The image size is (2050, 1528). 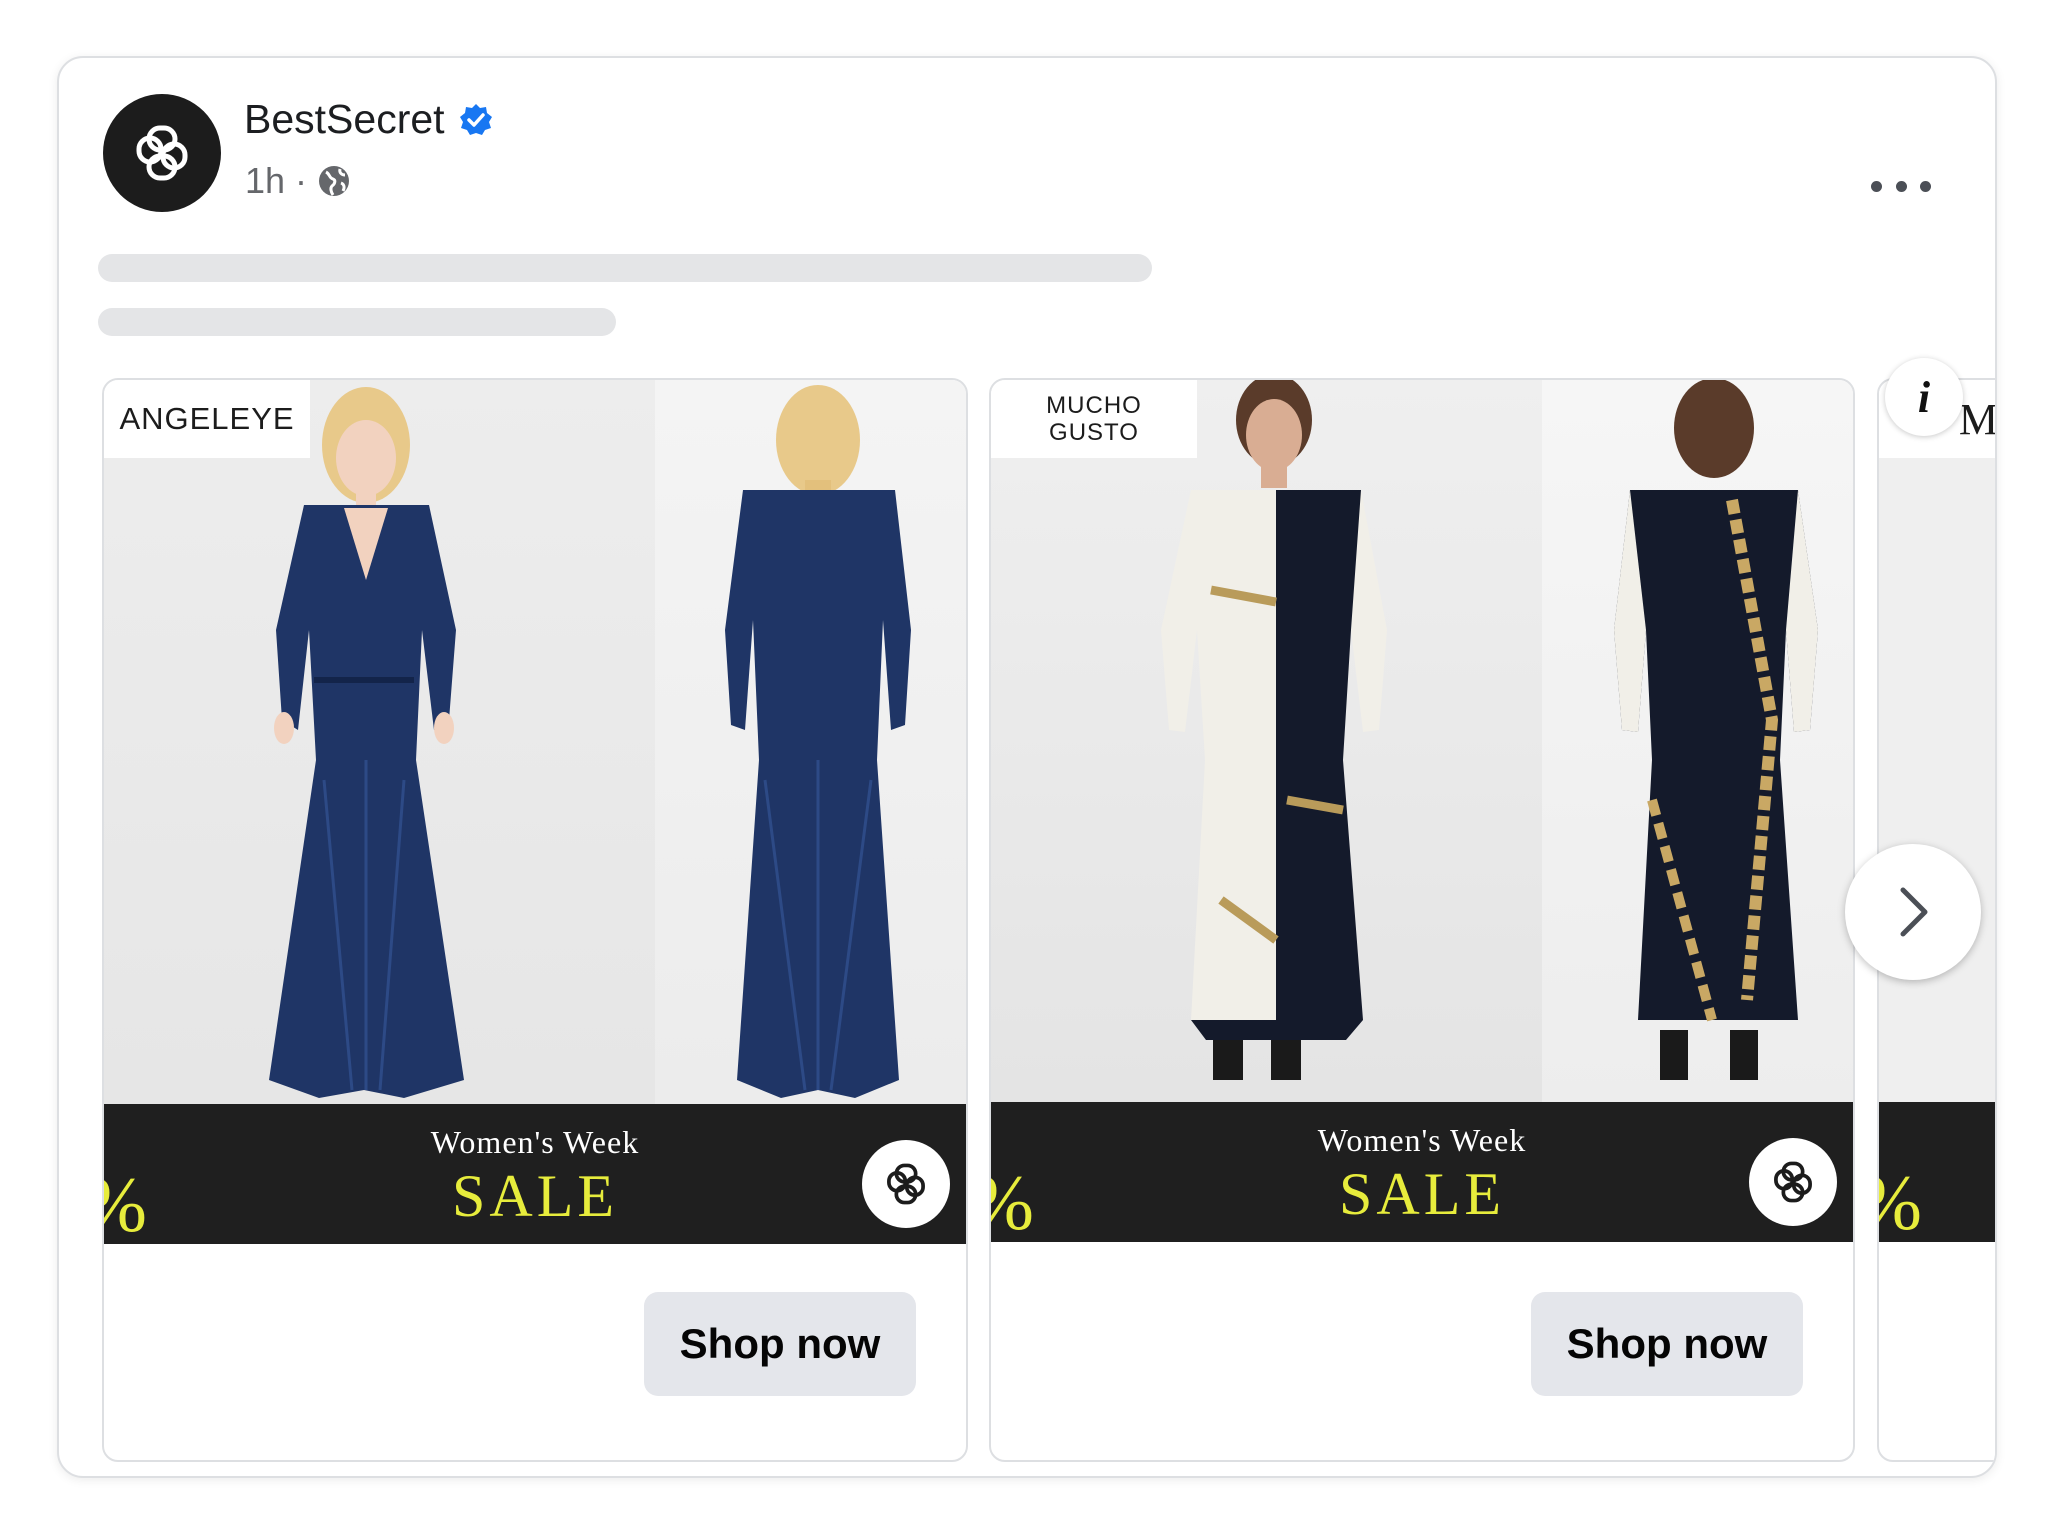 I want to click on percent-symbol: %, so click(x=1900, y=1203).